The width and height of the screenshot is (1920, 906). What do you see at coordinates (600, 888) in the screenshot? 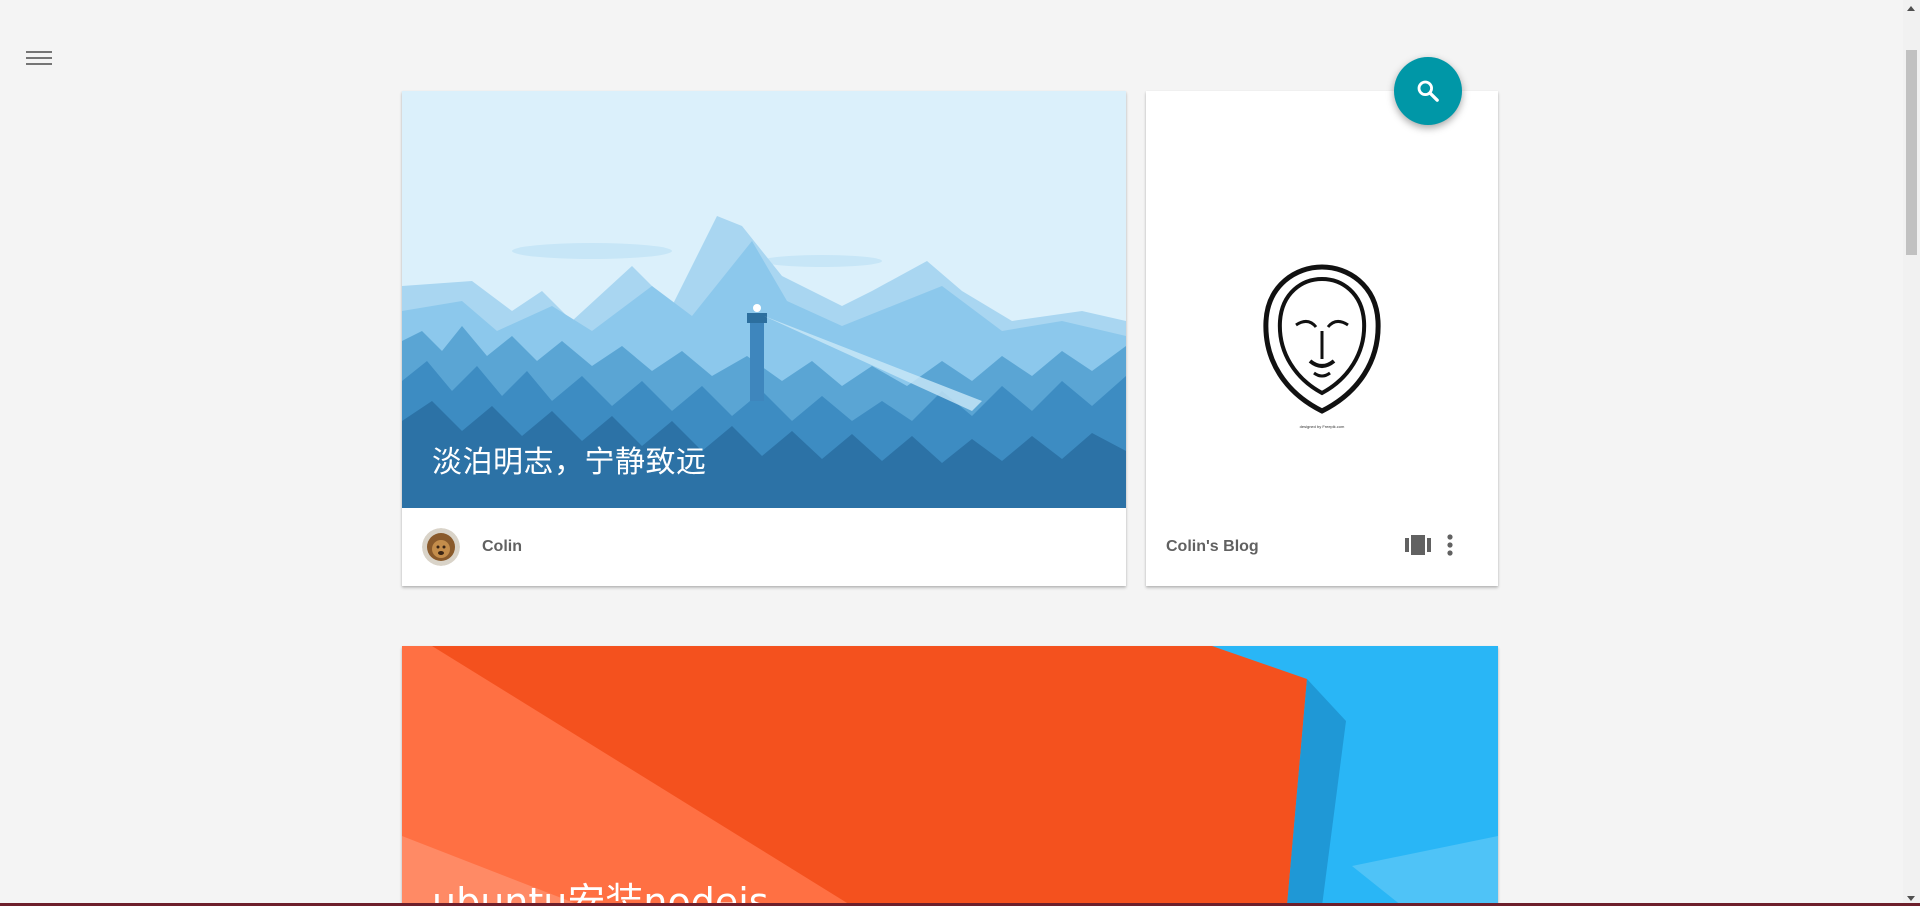
I see `post-title: ubuntu安装nodejs` at bounding box center [600, 888].